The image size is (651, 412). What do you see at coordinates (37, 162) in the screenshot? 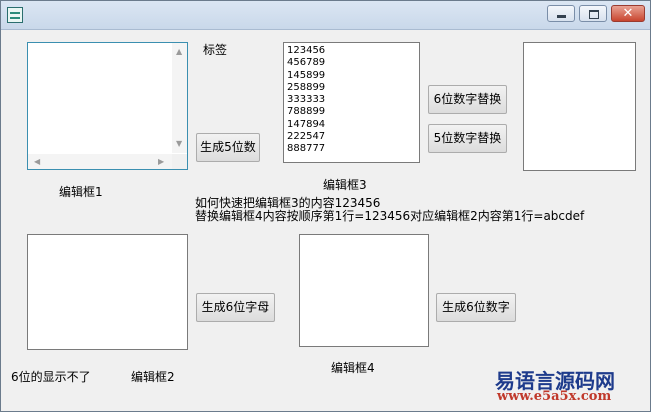
I see `scroll-left-icon: ◀` at bounding box center [37, 162].